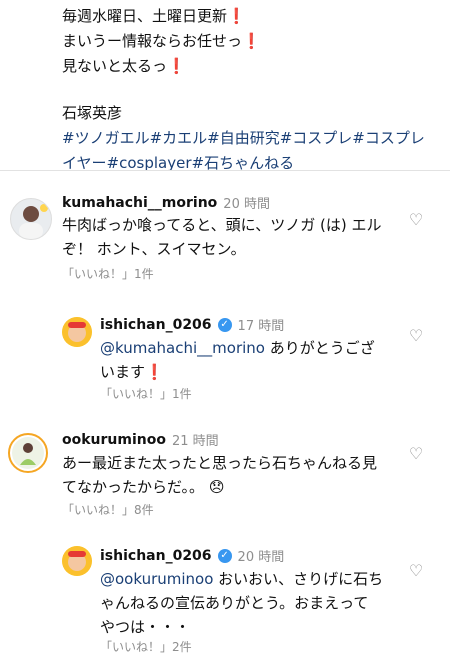 The height and width of the screenshot is (668, 450). What do you see at coordinates (156, 579) in the screenshot?
I see `mention-link: @ookuruminoo` at bounding box center [156, 579].